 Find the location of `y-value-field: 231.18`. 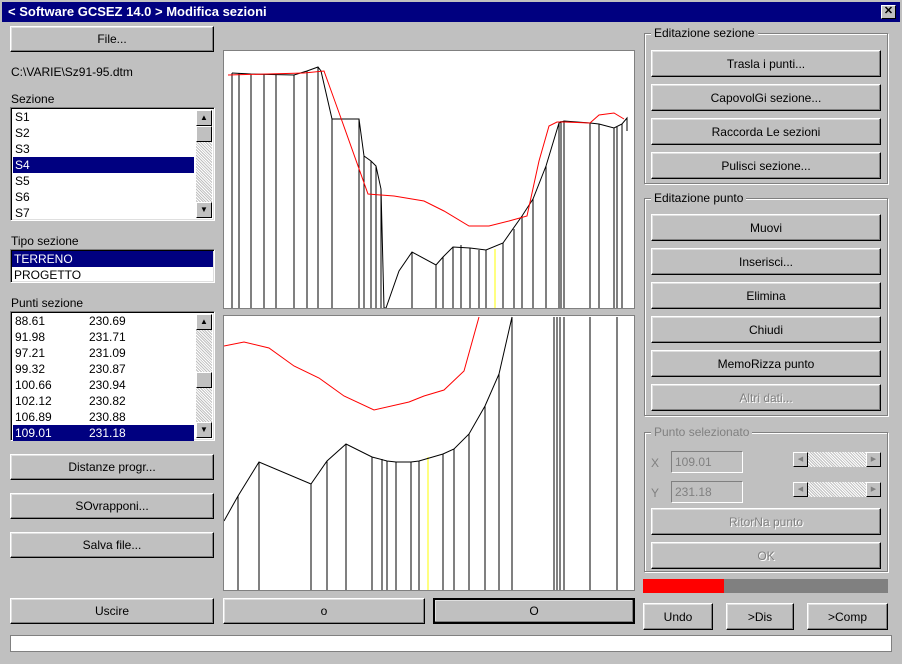

y-value-field: 231.18 is located at coordinates (707, 492).